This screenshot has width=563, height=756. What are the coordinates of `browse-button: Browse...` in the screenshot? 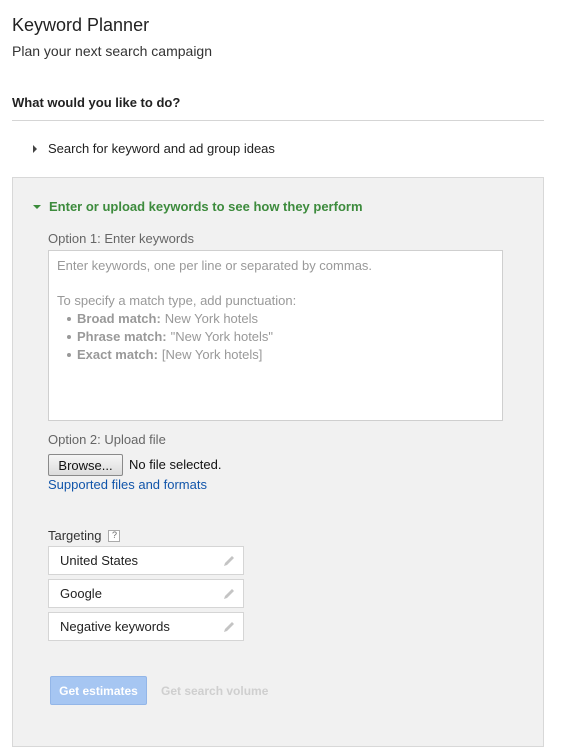 It's located at (85, 465).